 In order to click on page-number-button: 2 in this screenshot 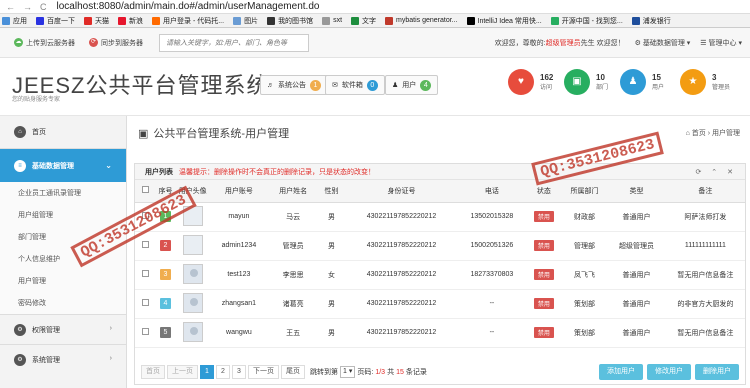, I will do `click(223, 372)`.